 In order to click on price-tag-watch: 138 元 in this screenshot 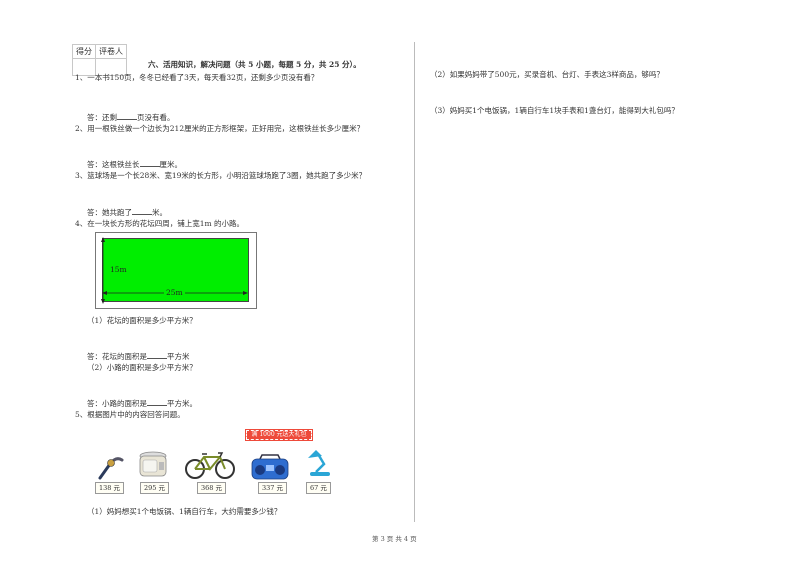, I will do `click(109, 488)`.